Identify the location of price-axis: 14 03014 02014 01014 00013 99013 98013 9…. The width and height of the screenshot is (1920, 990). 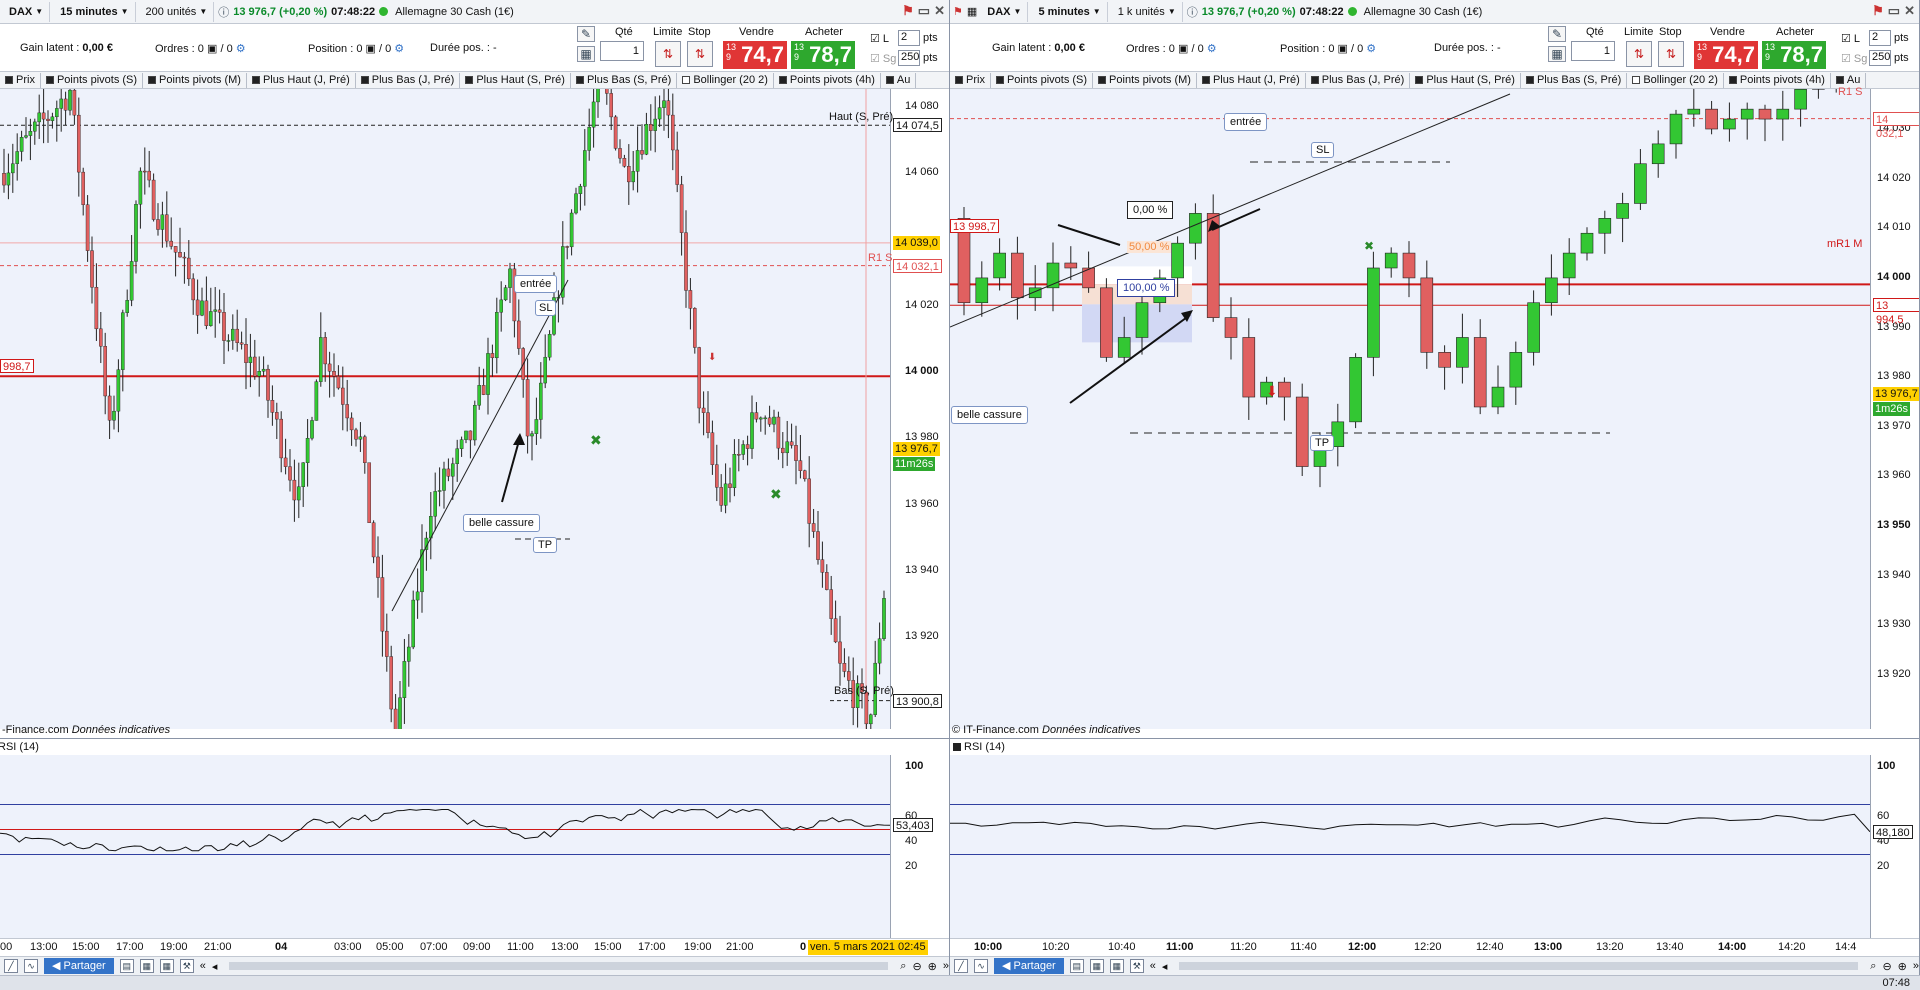
(1894, 409).